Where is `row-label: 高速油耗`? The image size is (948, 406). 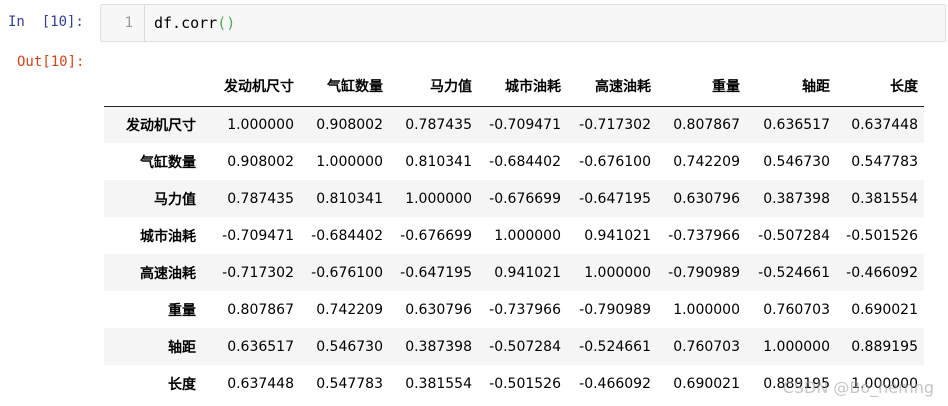
row-label: 高速油耗 is located at coordinates (168, 273).